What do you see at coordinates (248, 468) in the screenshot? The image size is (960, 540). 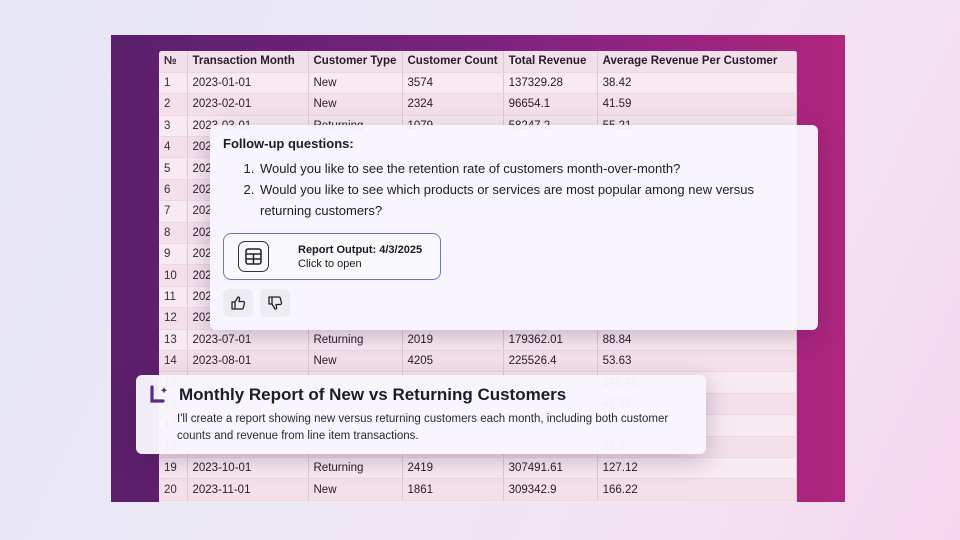 I see `table-cell: 2023-10-01` at bounding box center [248, 468].